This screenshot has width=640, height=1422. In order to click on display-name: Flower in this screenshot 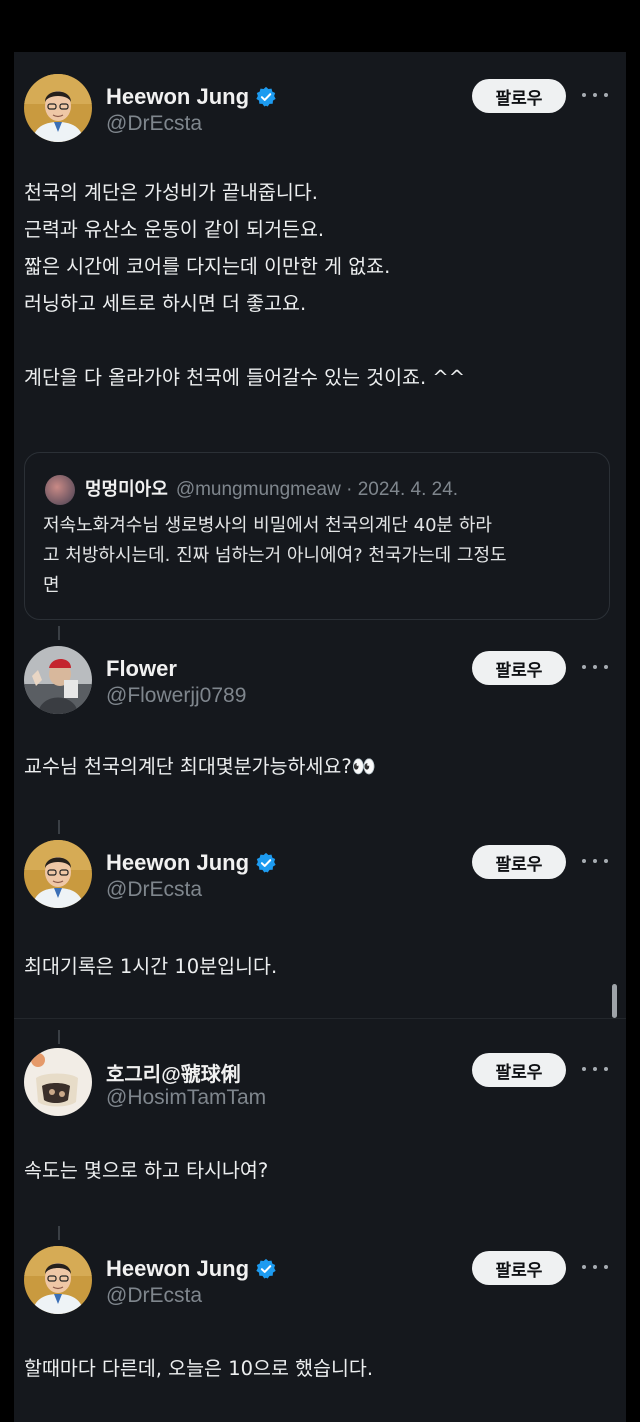, I will do `click(141, 669)`.